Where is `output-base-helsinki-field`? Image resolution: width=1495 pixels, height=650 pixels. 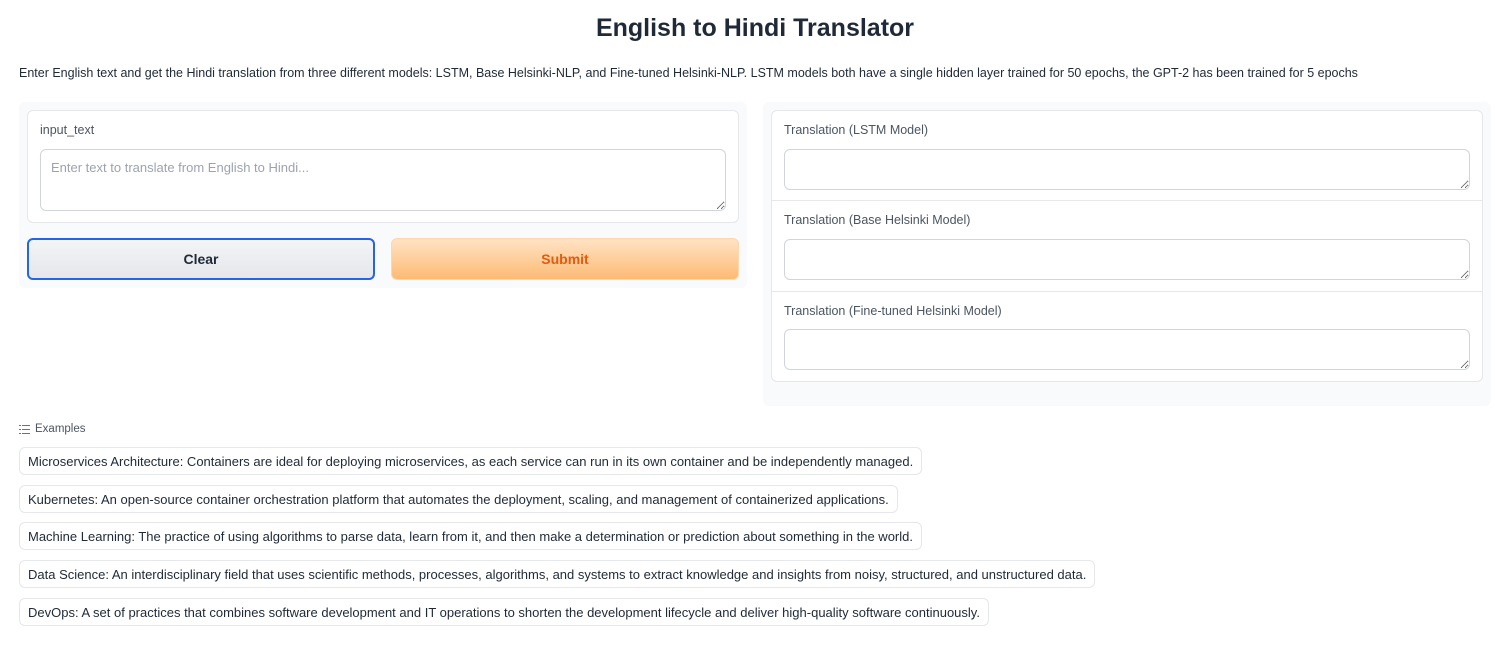 output-base-helsinki-field is located at coordinates (1127, 259).